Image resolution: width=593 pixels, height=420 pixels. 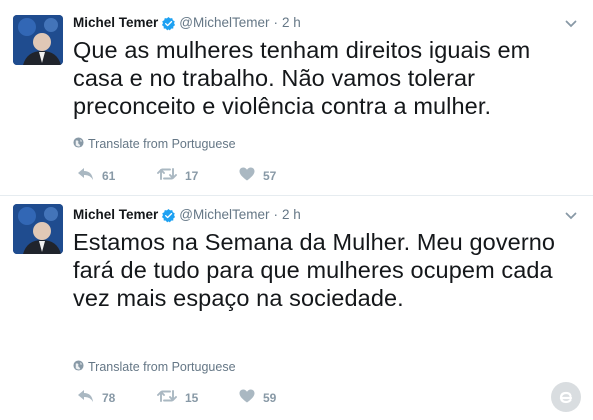 I want to click on tweet-timestamp: 2 h, so click(x=291, y=215).